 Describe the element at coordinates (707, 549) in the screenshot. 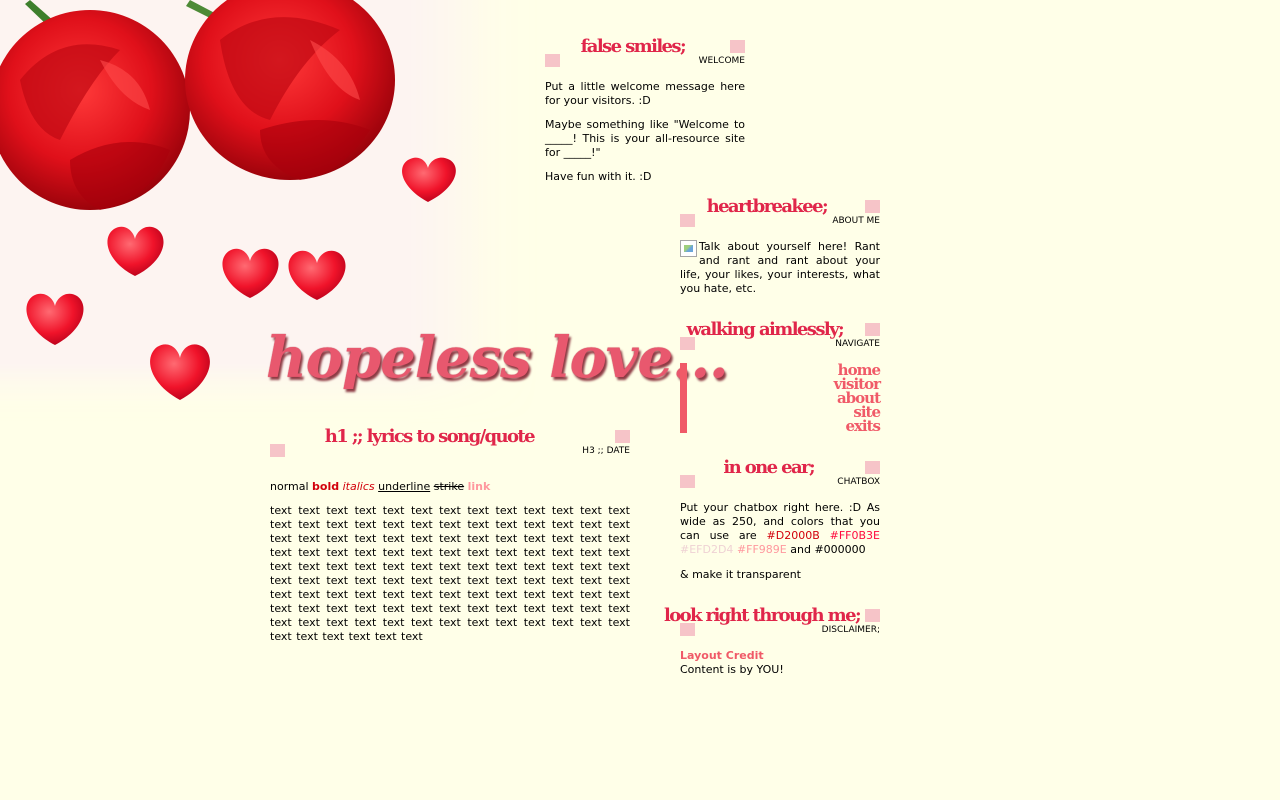

I see `color-code: #EFD2D4` at that location.